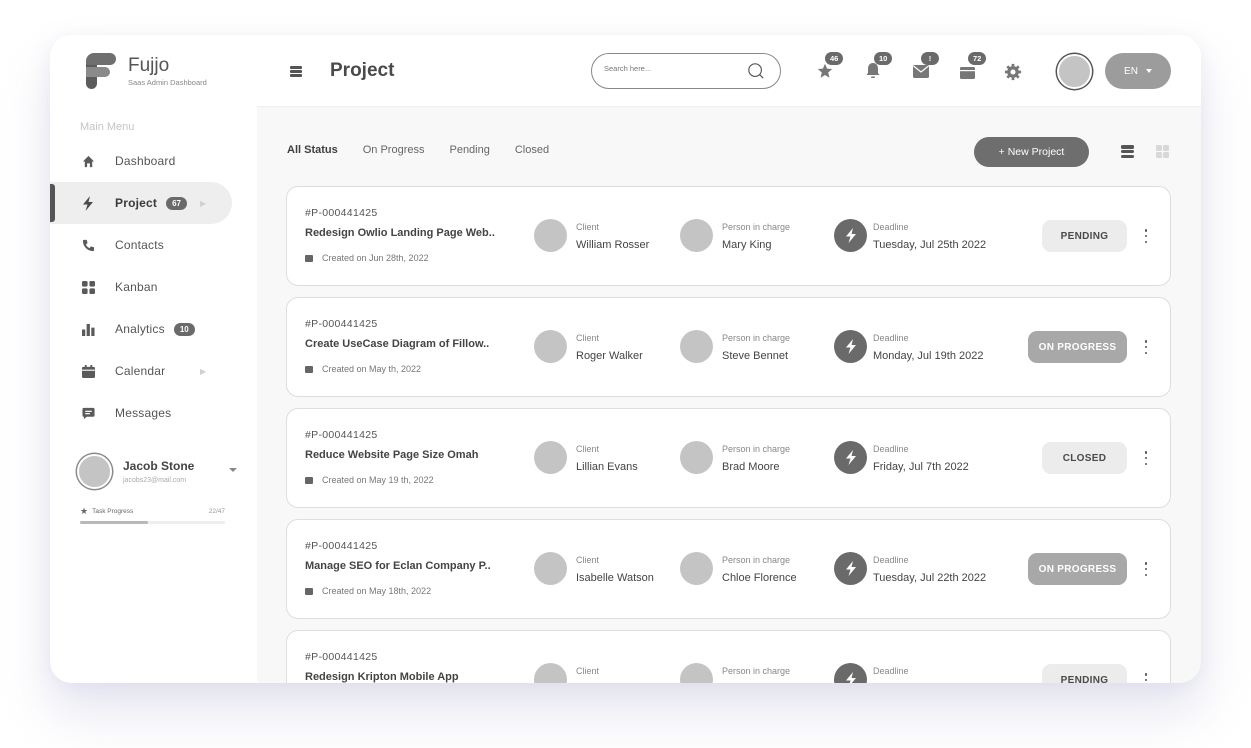  Describe the element at coordinates (1031, 152) in the screenshot. I see `new-project-button: + New Project` at that location.